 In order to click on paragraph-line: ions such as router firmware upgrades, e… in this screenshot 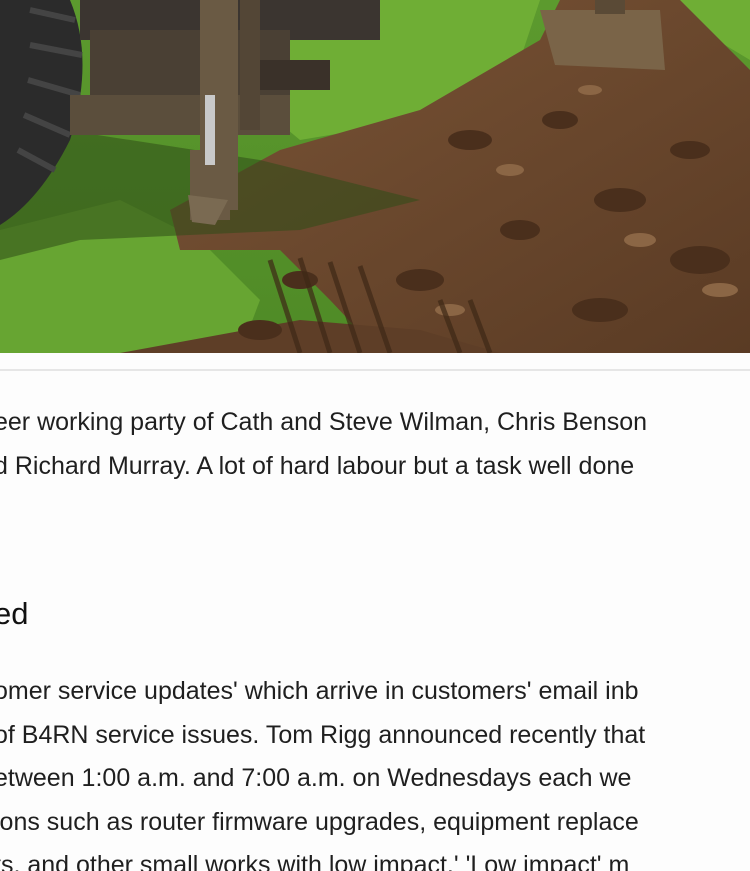, I will do `click(319, 821)`.